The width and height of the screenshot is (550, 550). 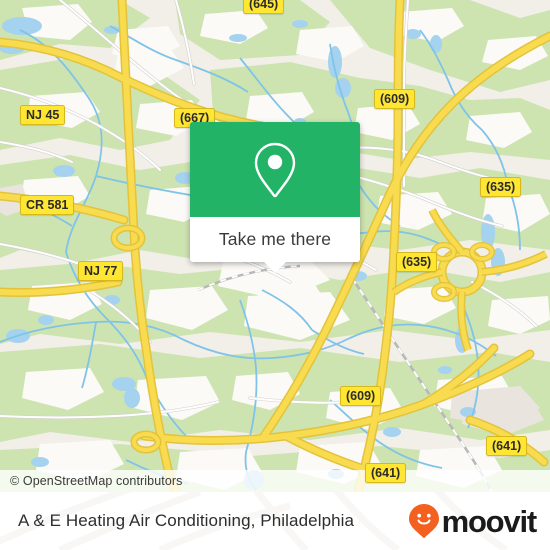 What do you see at coordinates (43, 115) in the screenshot?
I see `road-shield-nj45: NJ 45` at bounding box center [43, 115].